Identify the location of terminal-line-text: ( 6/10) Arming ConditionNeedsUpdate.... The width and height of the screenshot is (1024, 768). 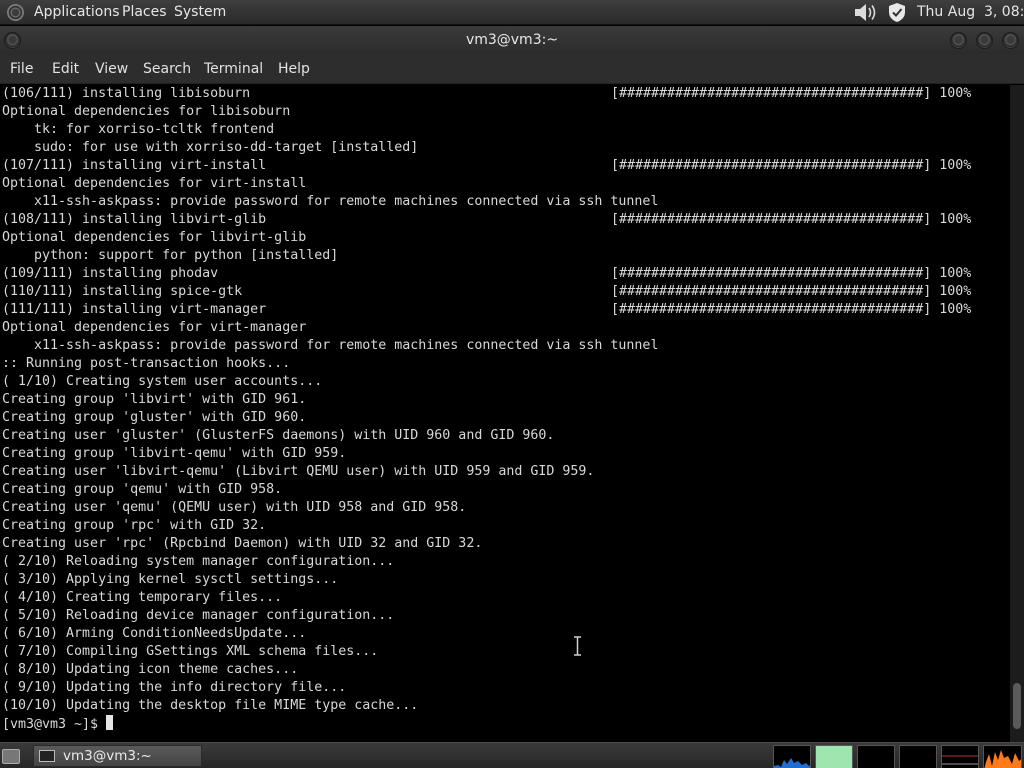
(154, 633).